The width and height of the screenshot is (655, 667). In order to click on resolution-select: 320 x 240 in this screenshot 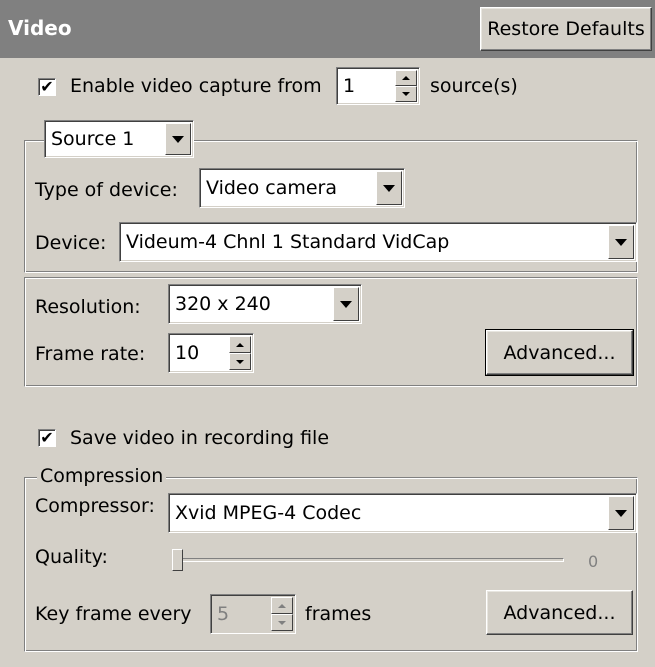, I will do `click(265, 304)`.